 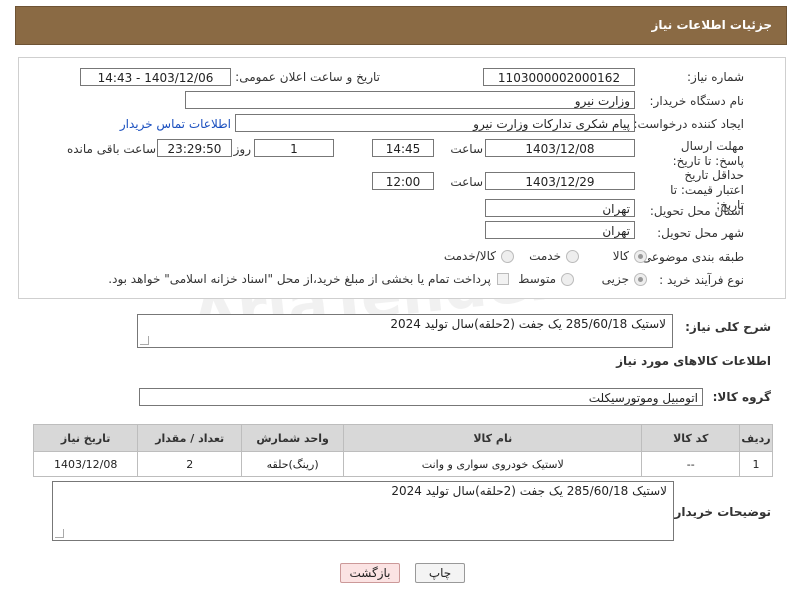 I want to click on reply-time-label: ساعت, so click(x=466, y=149).